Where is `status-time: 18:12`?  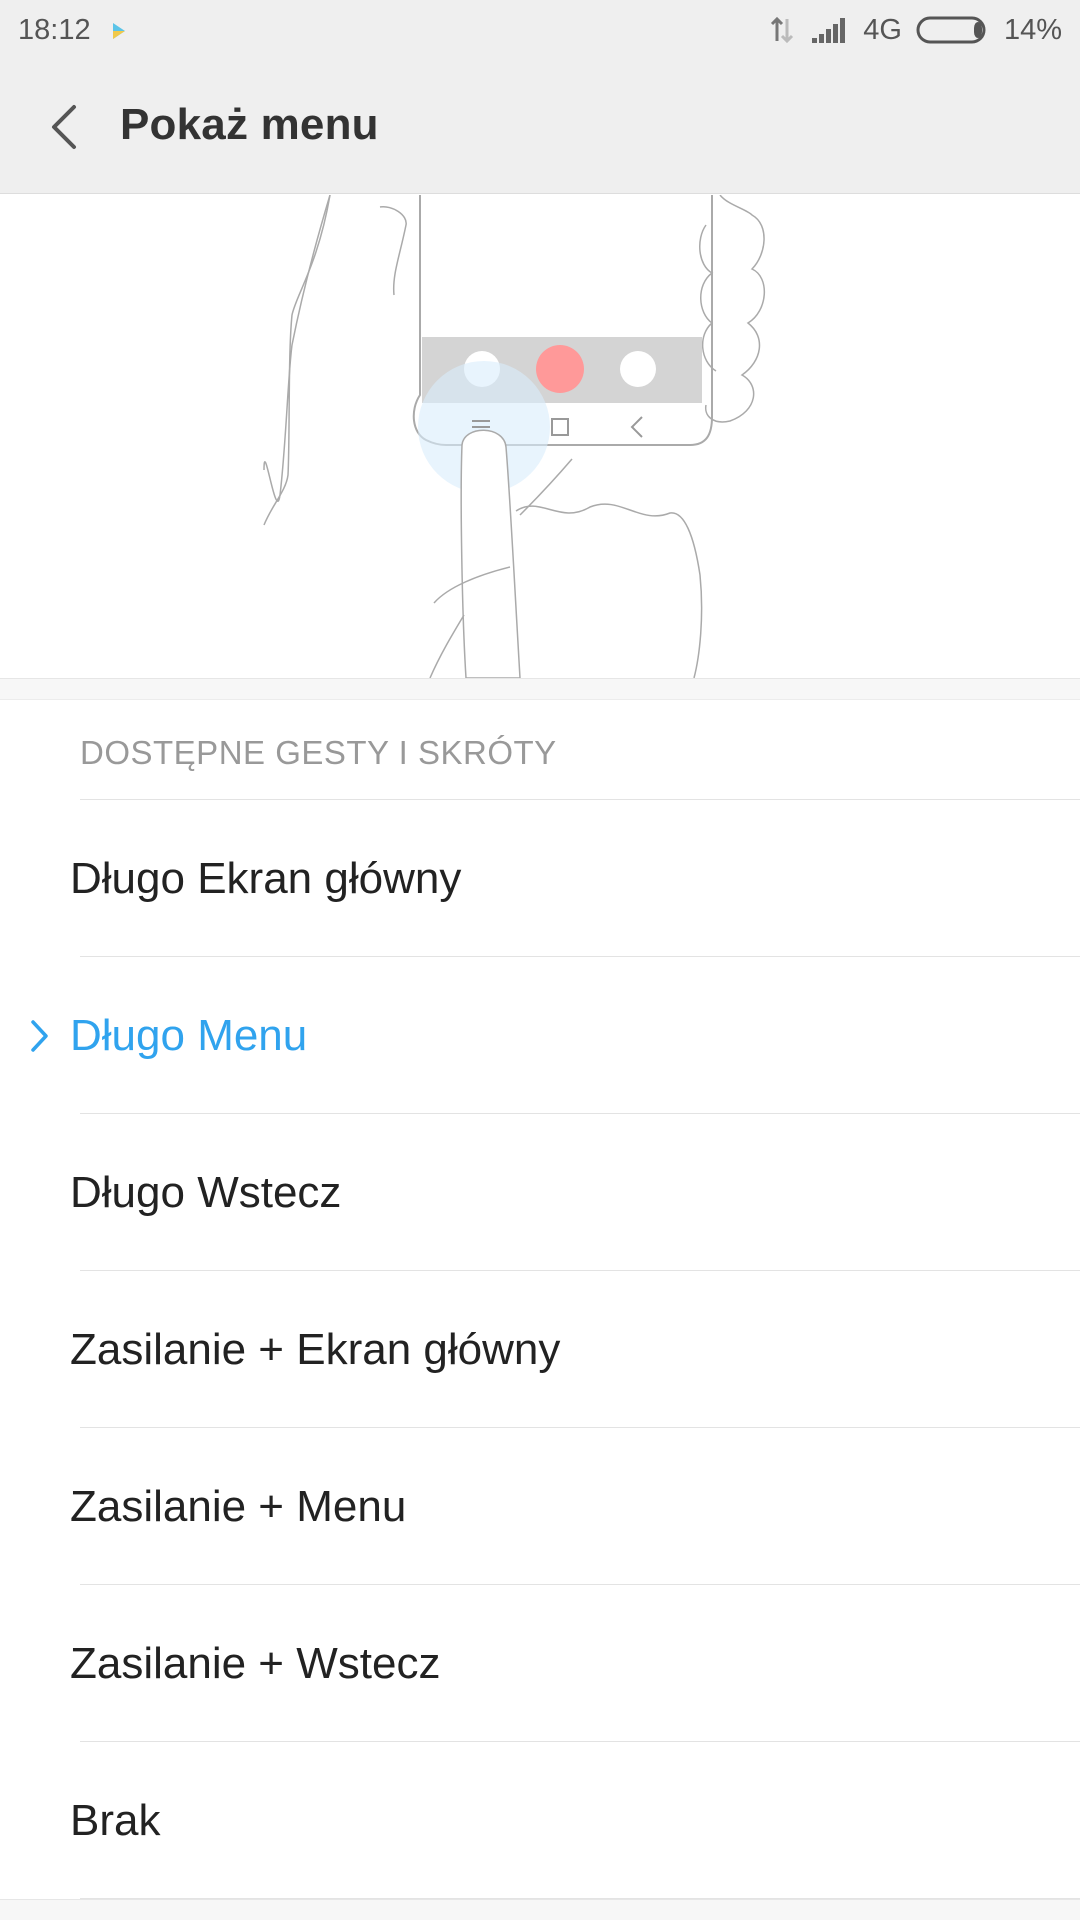
status-time: 18:12 is located at coordinates (54, 29).